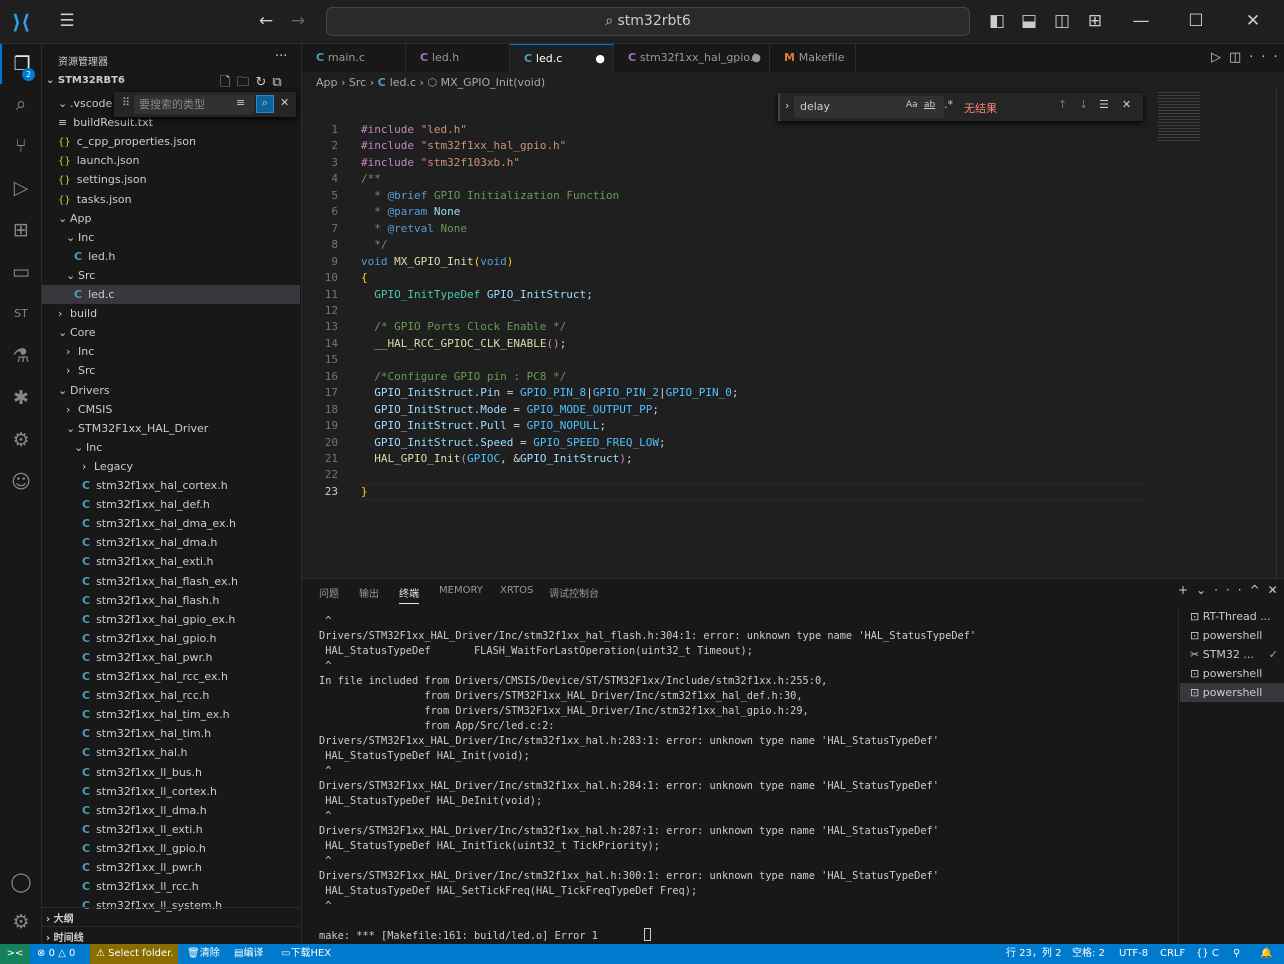  I want to click on tree-item: Cstm32f1xx_hal_tim_ex.h, so click(171, 714).